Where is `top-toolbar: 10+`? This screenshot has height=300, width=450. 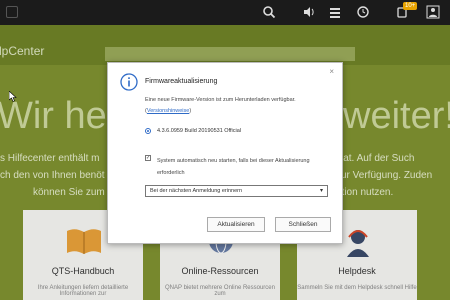 top-toolbar: 10+ is located at coordinates (225, 12).